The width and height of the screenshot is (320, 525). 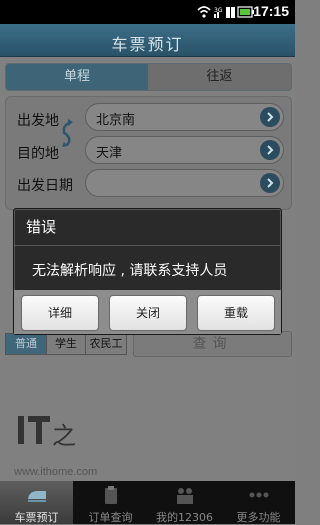 What do you see at coordinates (64, 436) in the screenshot?
I see `svg-text: 之` at bounding box center [64, 436].